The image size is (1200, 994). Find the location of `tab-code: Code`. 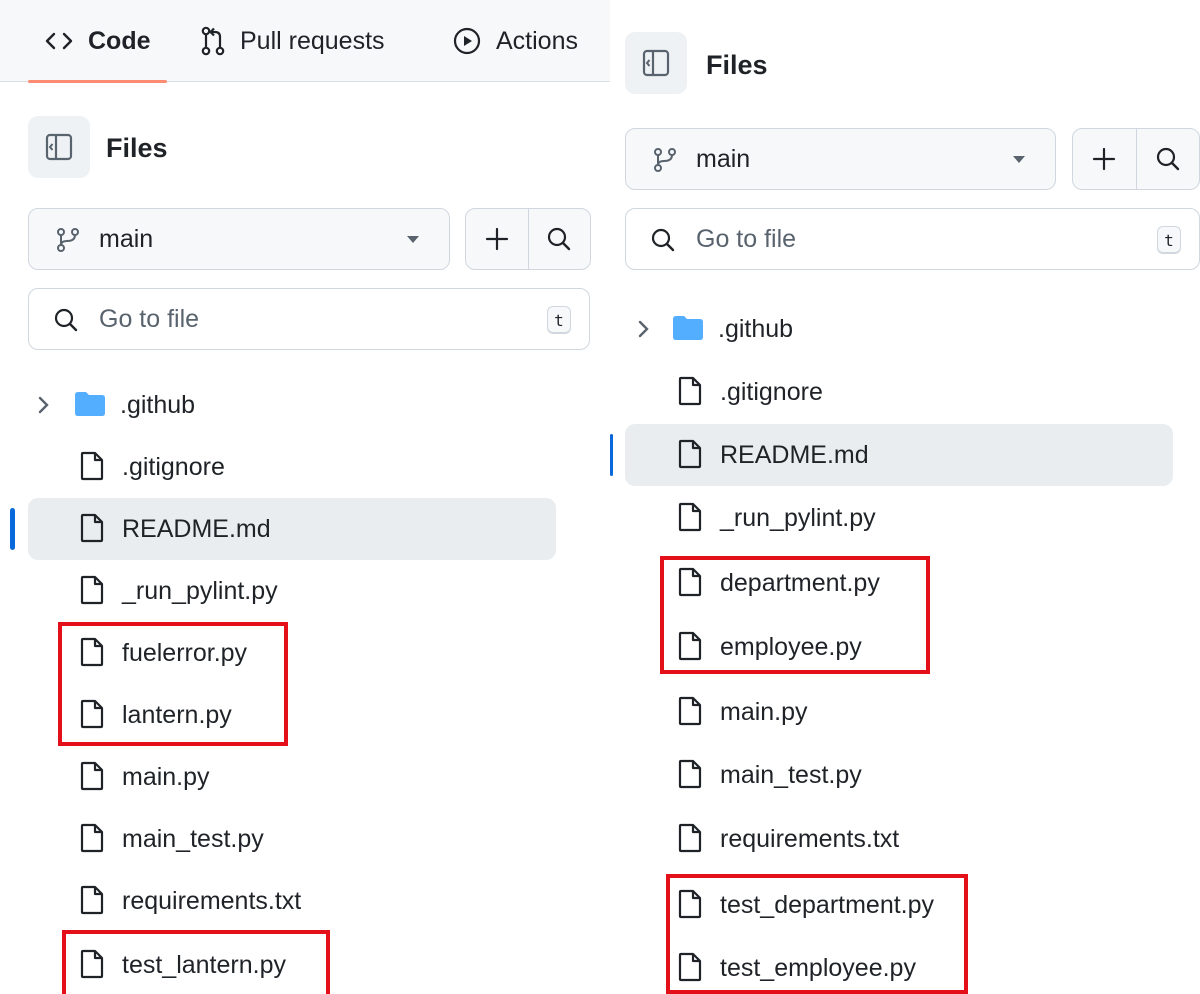

tab-code: Code is located at coordinates (97, 41).